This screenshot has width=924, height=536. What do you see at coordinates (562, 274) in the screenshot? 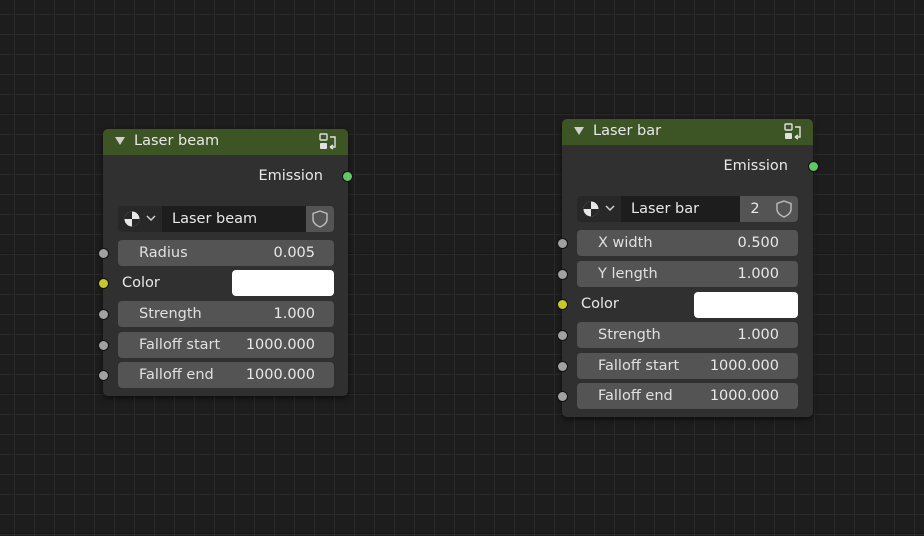
I see `input-y-length-socket` at bounding box center [562, 274].